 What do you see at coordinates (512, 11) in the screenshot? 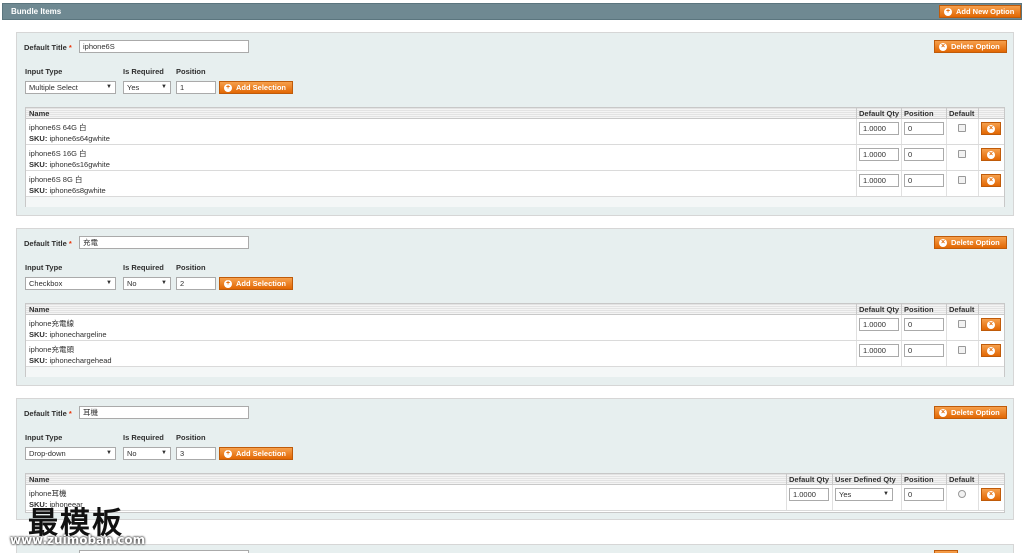
I see `bundle-items-header: Bundle Items` at bounding box center [512, 11].